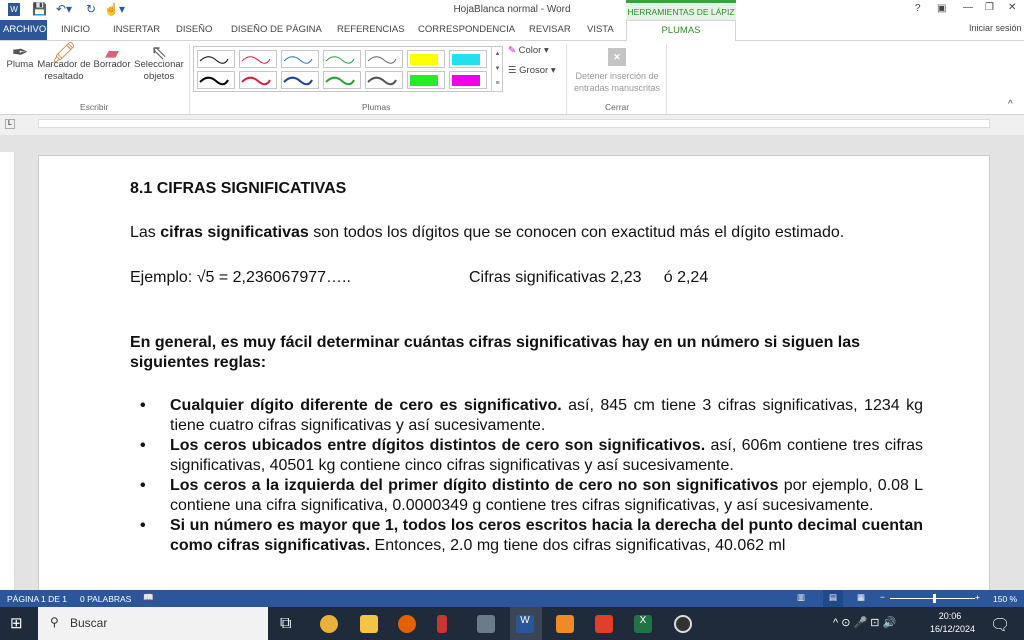  Describe the element at coordinates (550, 29) in the screenshot. I see `tab-revisar: REVISAR` at that location.